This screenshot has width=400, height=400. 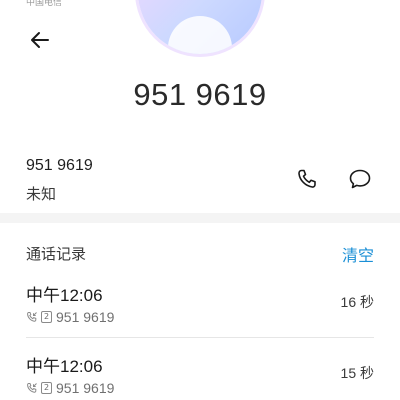 I want to click on phone-icon, so click(x=307, y=178).